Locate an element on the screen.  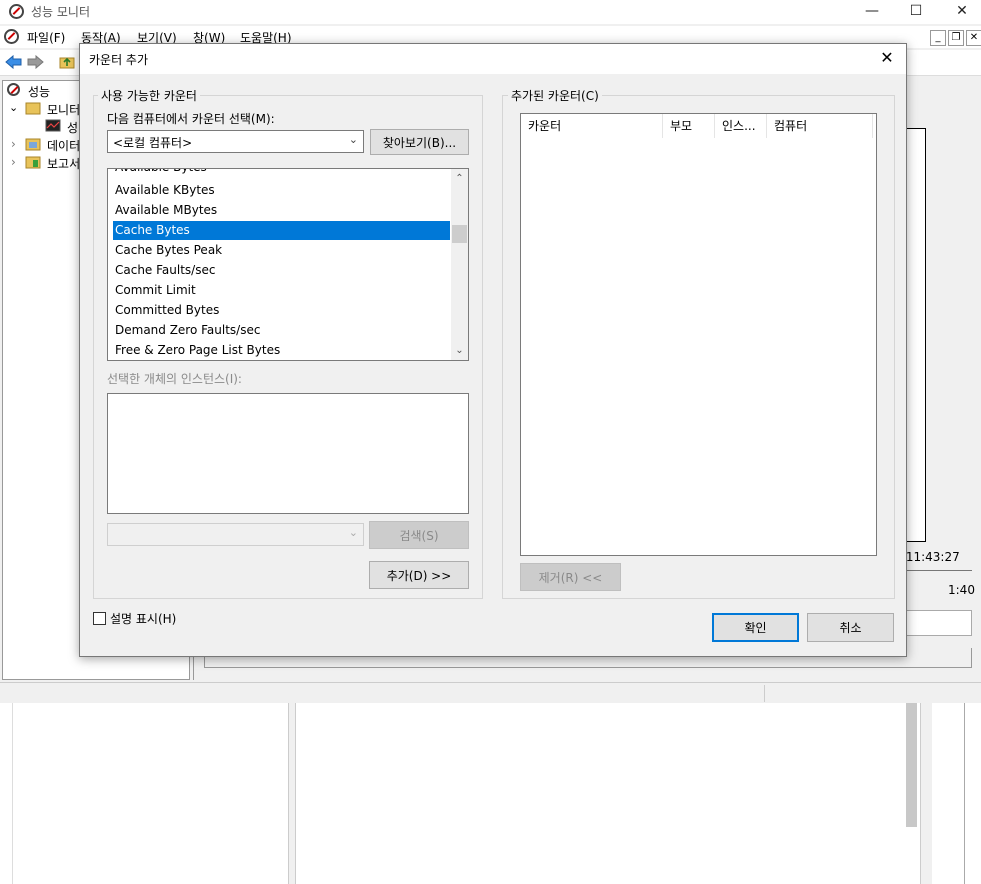
computer-combobox: <로컬 컴퓨터> ⌄ is located at coordinates (235, 141).